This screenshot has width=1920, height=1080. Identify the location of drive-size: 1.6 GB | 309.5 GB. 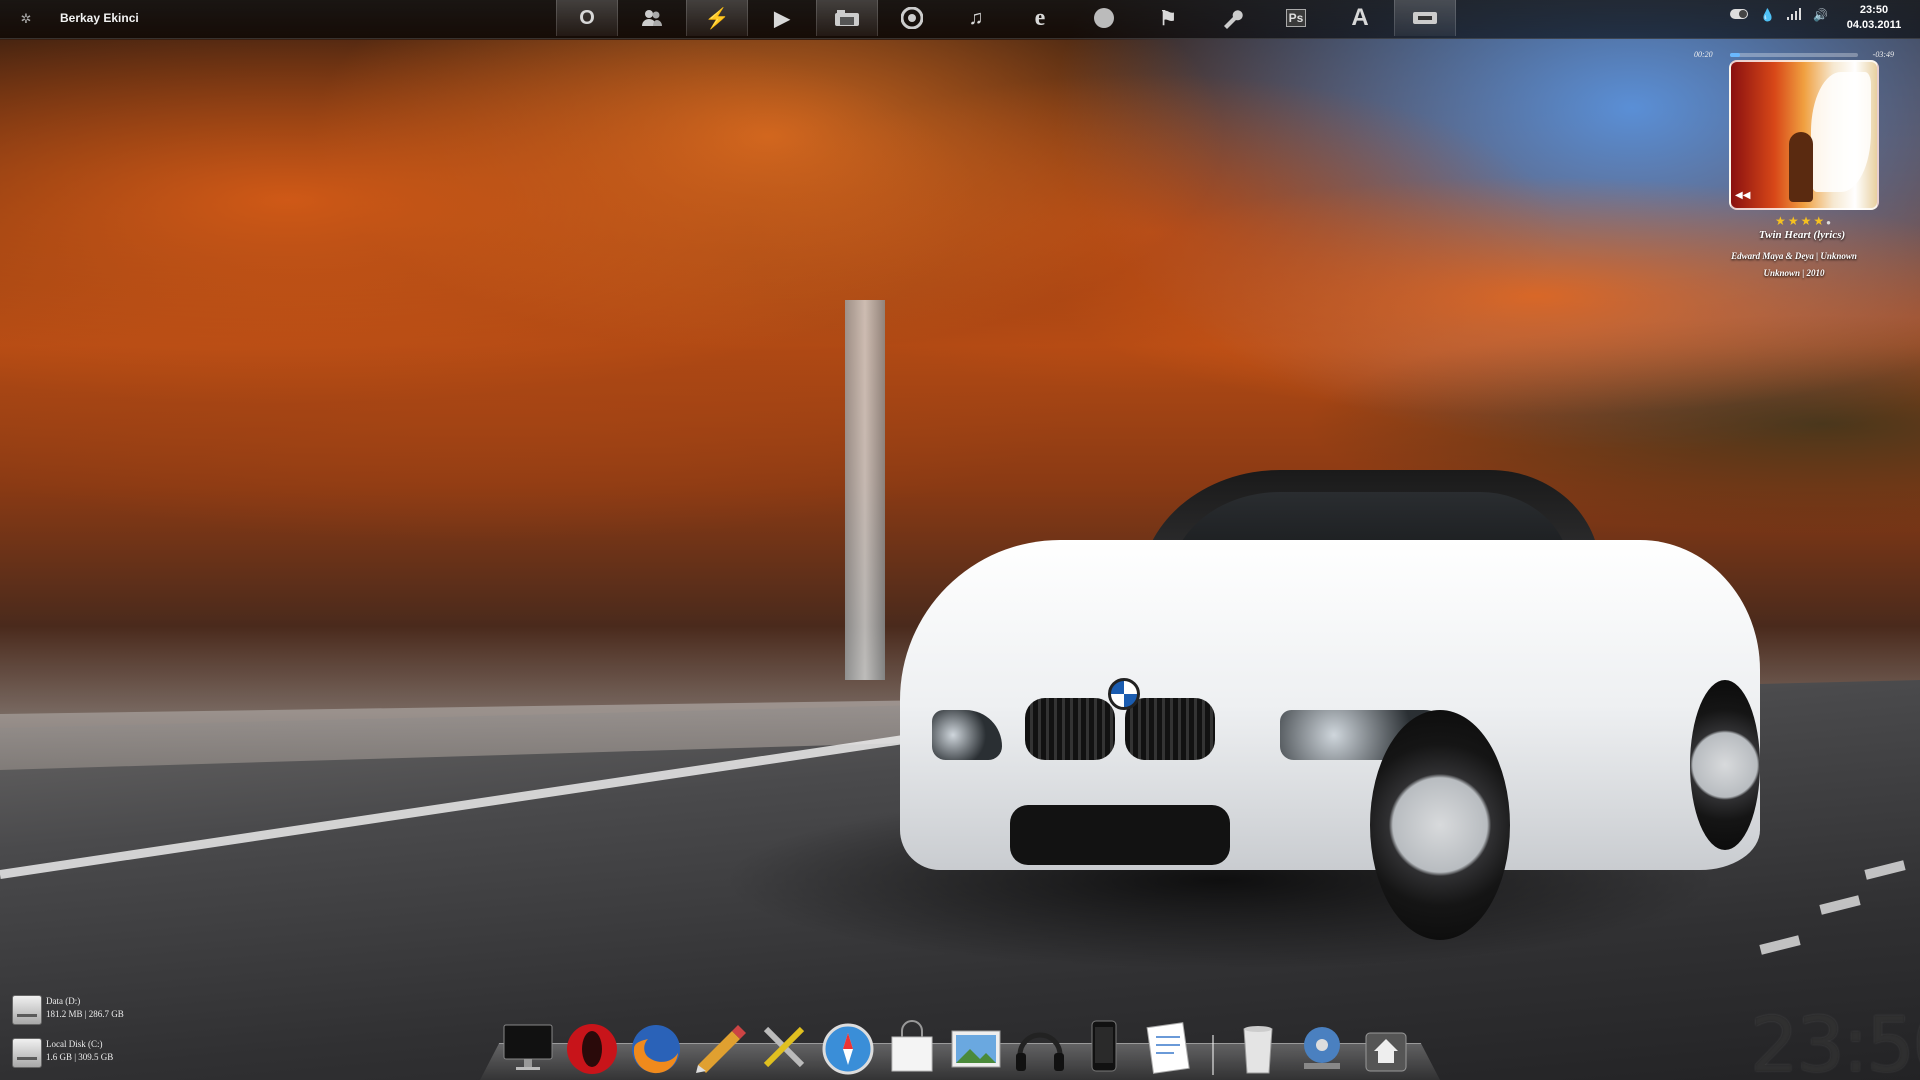
(80, 1057).